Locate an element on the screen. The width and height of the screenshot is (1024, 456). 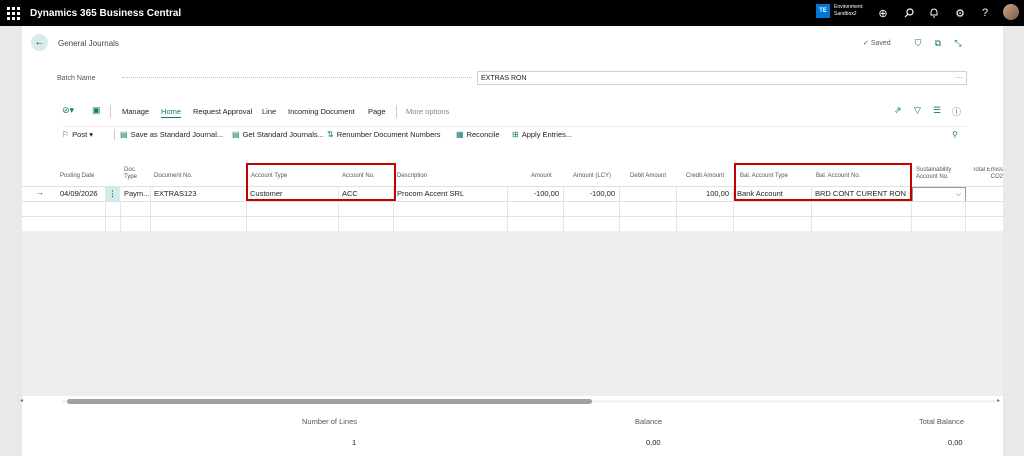
post-icon: ⚐ is located at coordinates (66, 134).